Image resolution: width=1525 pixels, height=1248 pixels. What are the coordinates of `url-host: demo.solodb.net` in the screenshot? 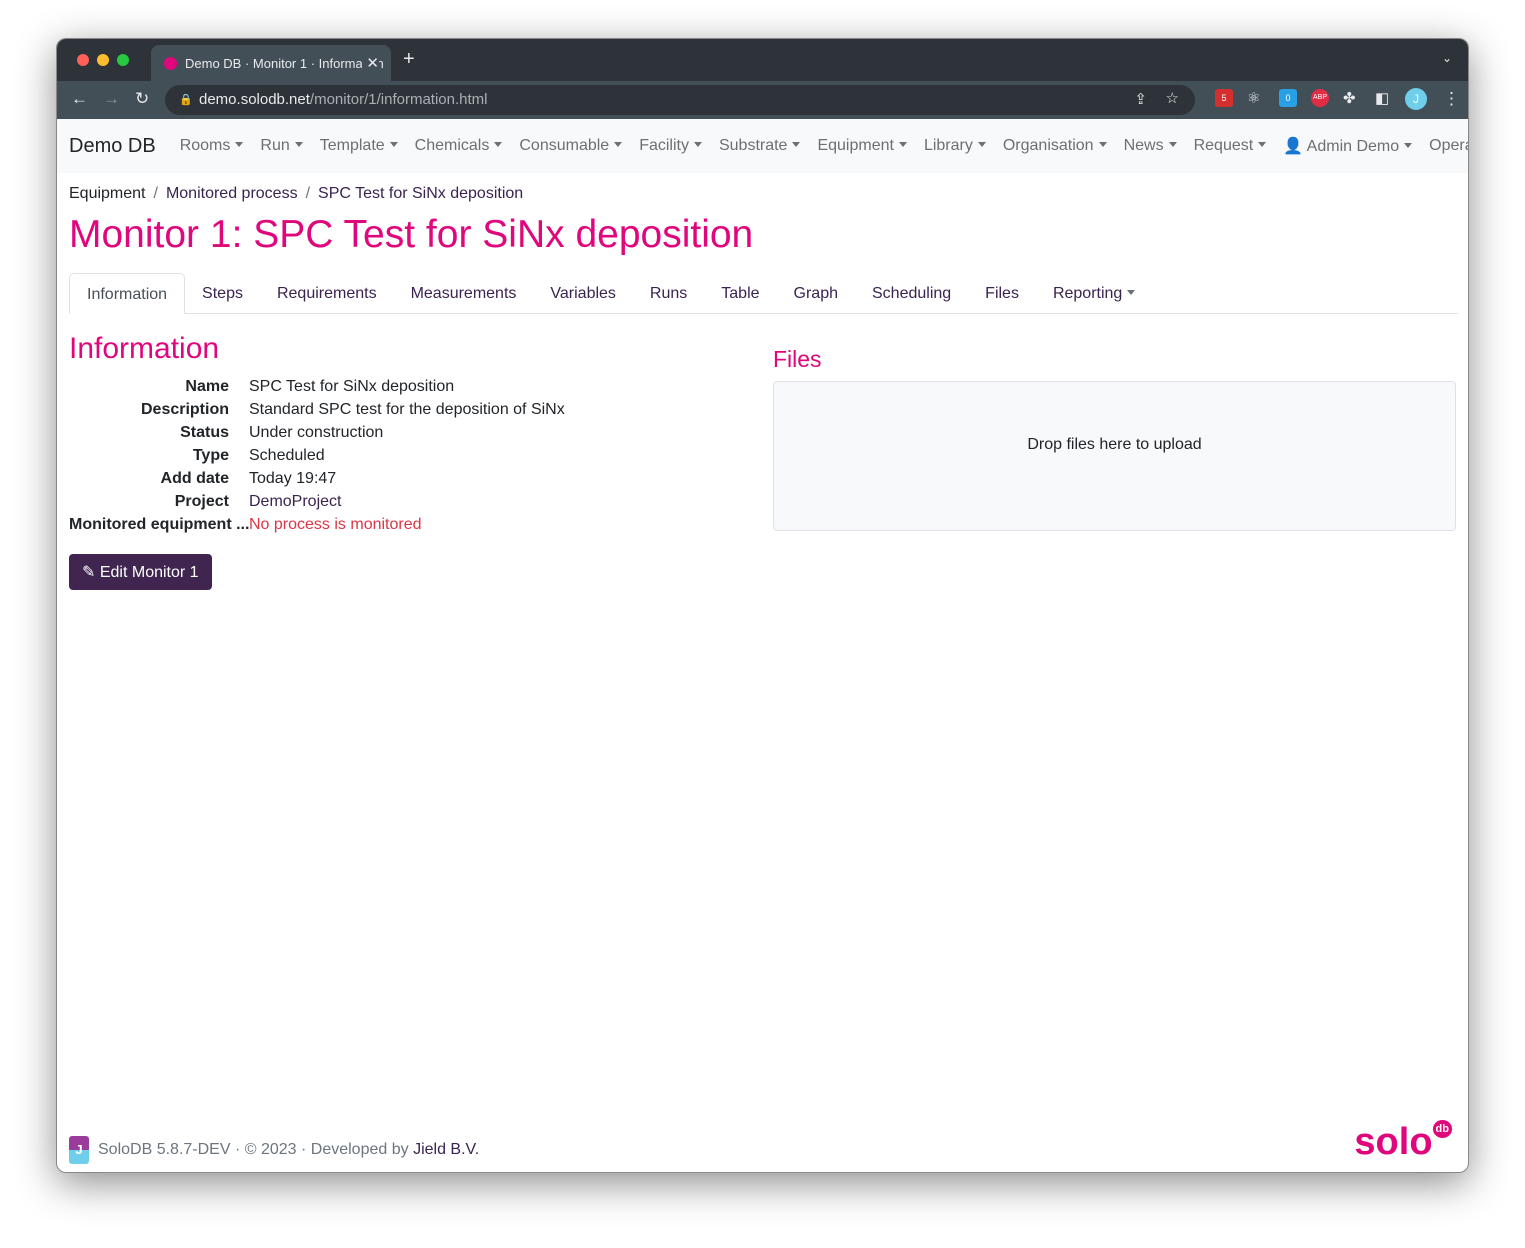 It's located at (254, 99).